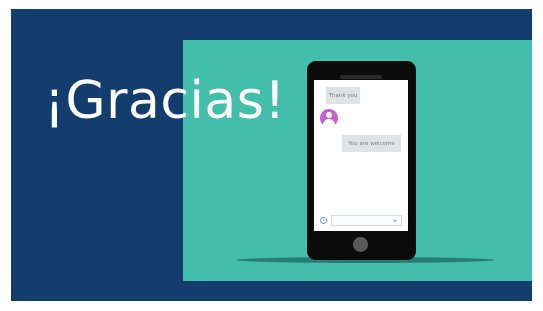 The height and width of the screenshot is (311, 543). What do you see at coordinates (361, 77) in the screenshot?
I see `phone-speaker` at bounding box center [361, 77].